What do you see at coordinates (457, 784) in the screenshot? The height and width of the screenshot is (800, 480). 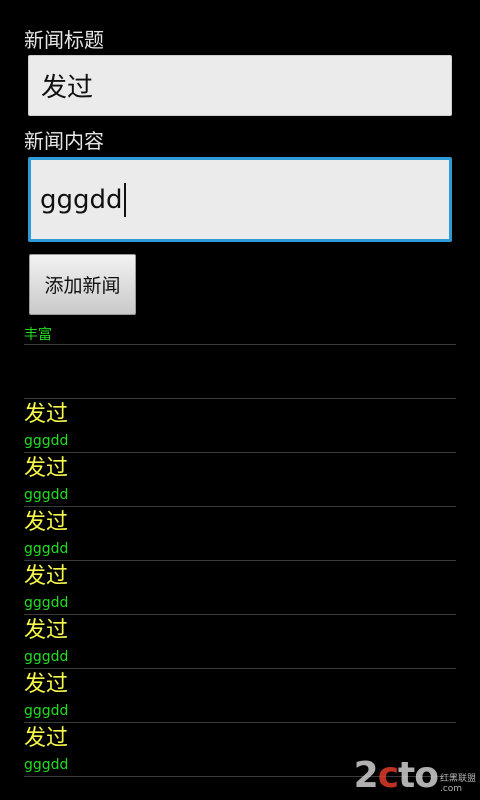 I see `watermark-side: 红黑联盟 .com` at bounding box center [457, 784].